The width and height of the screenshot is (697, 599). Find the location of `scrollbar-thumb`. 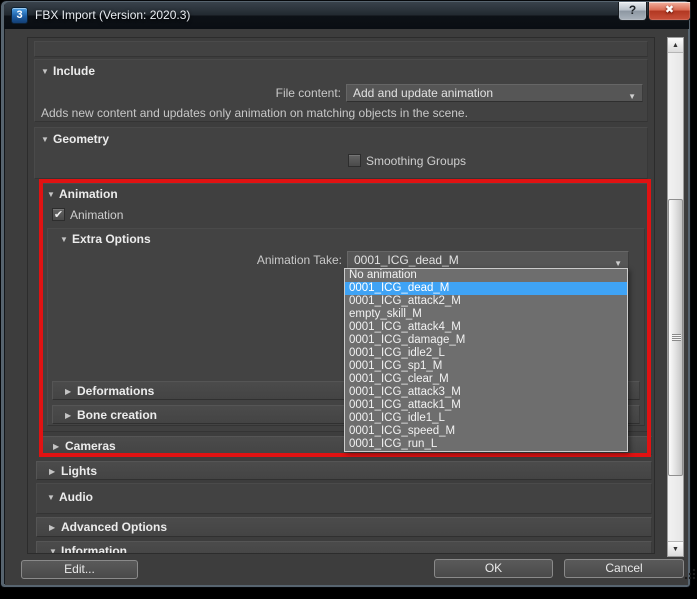

scrollbar-thumb is located at coordinates (675, 337).